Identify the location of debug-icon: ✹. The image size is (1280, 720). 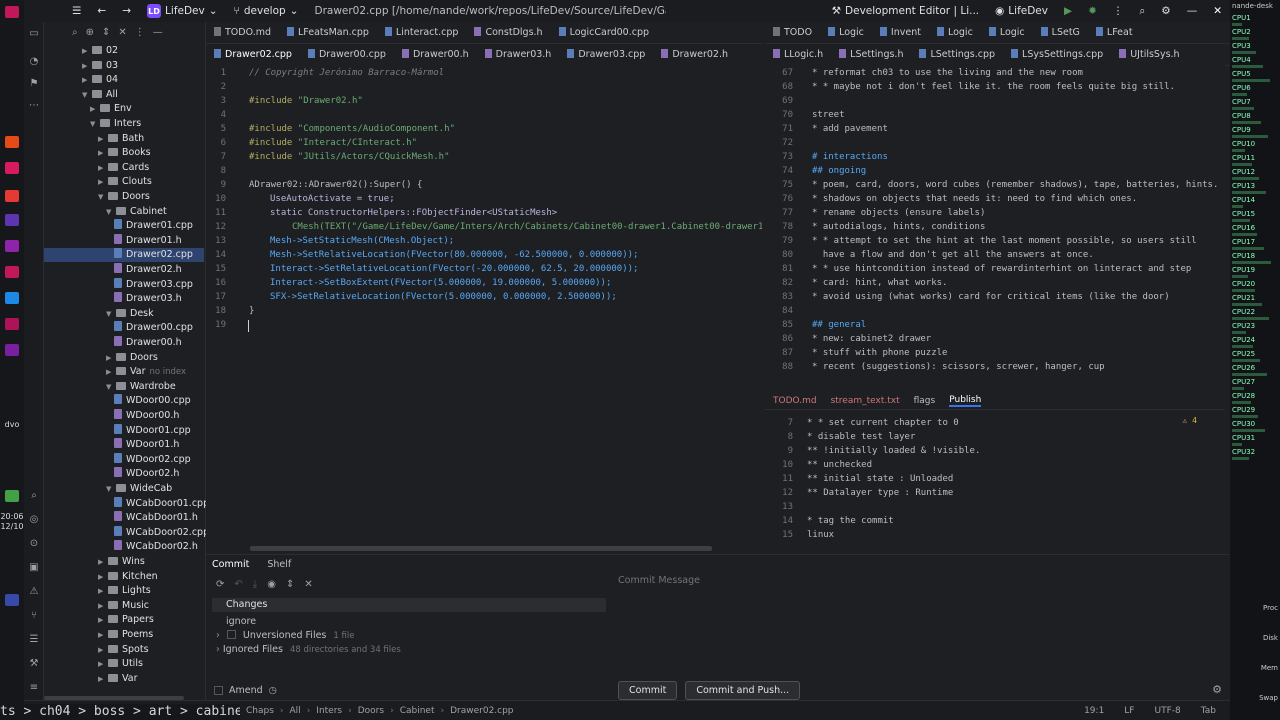
(1092, 11).